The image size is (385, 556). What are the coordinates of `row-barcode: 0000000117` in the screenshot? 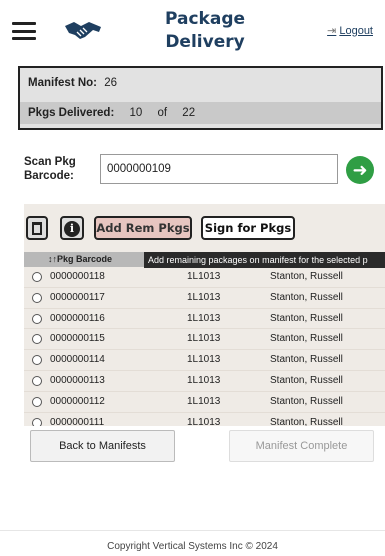 It's located at (77, 297).